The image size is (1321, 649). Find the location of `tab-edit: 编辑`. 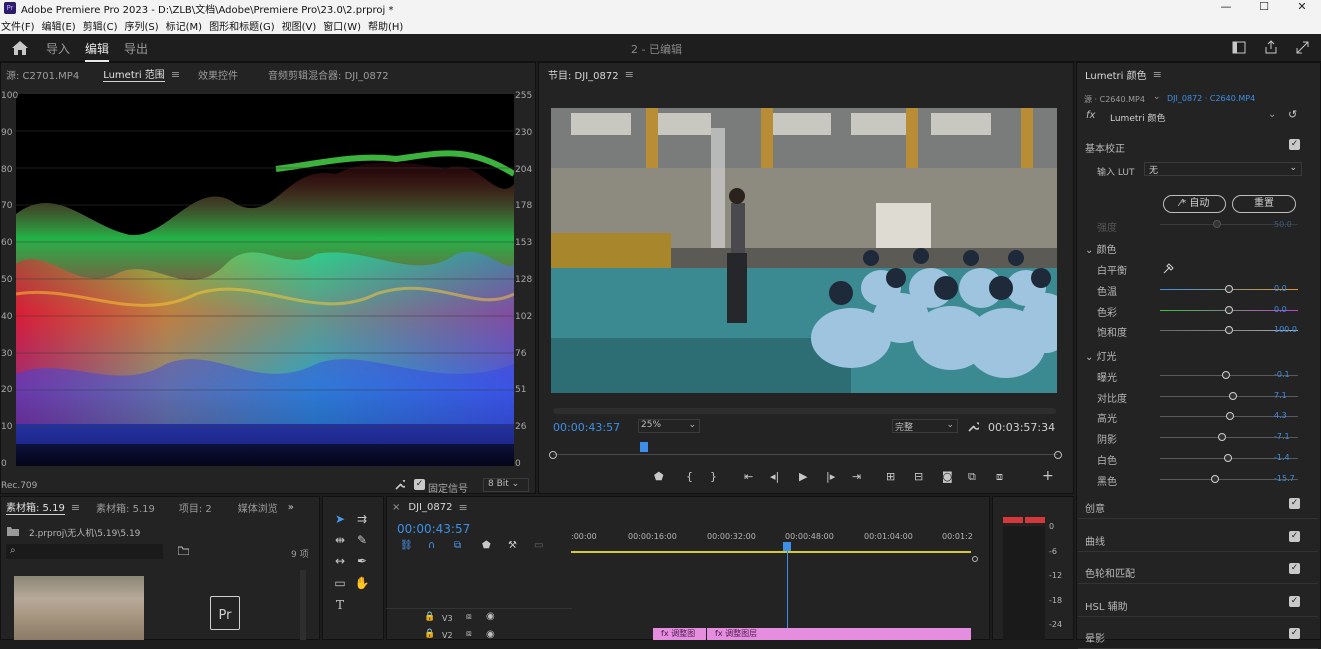

tab-edit: 编辑 is located at coordinates (97, 51).